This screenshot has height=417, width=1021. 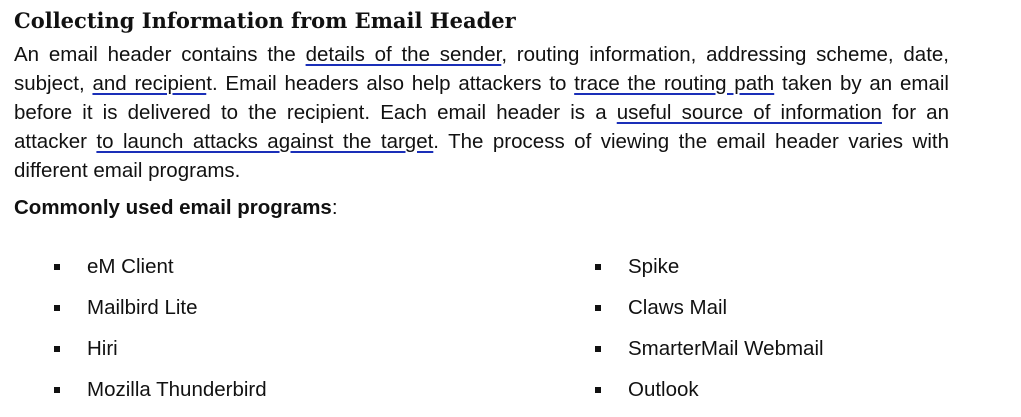 I want to click on underlined-phrase: to launch attacks against the target, so click(x=265, y=141).